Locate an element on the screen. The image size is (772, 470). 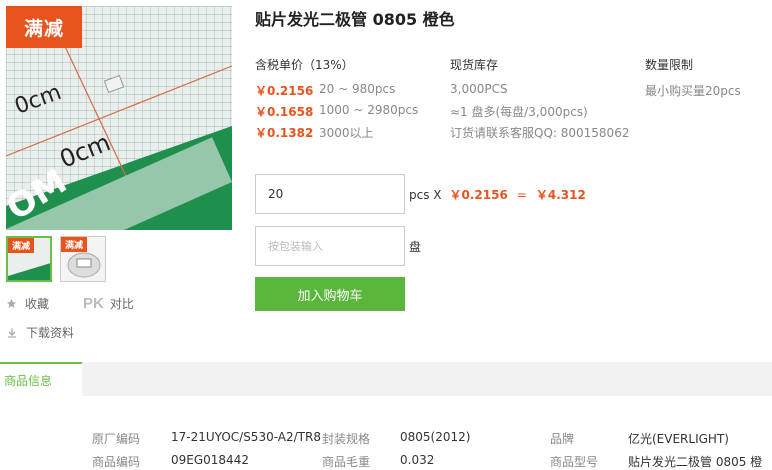
spec-value: 0805(2012) is located at coordinates (435, 437).